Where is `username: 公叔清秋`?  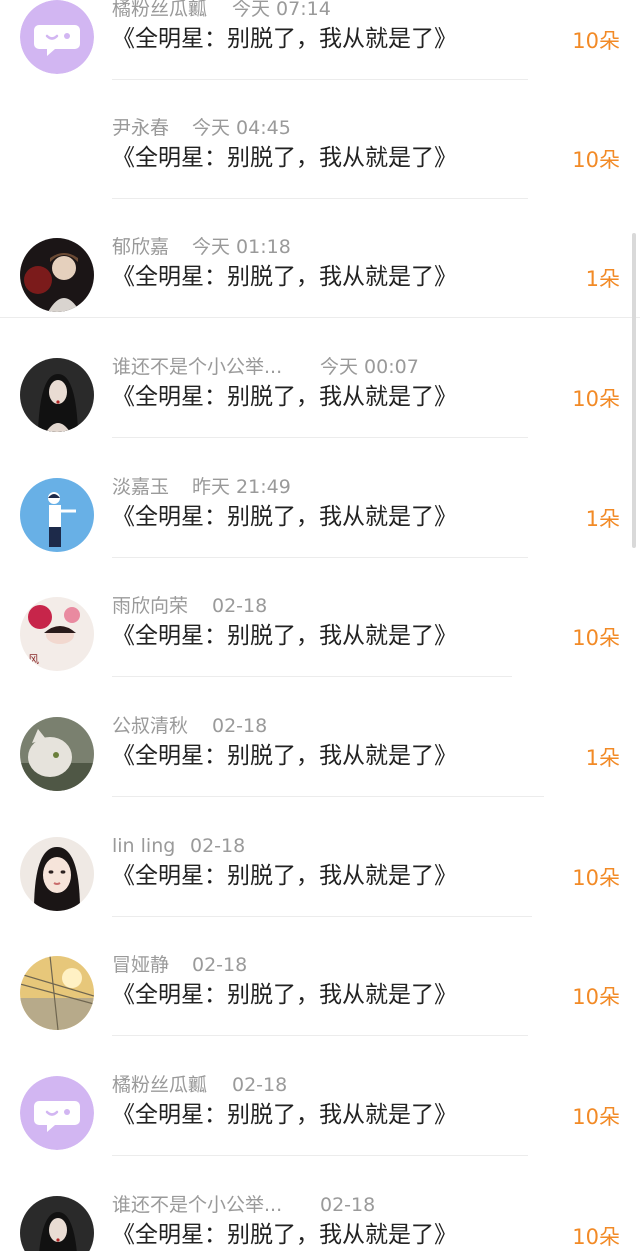
username: 公叔清秋 is located at coordinates (150, 726).